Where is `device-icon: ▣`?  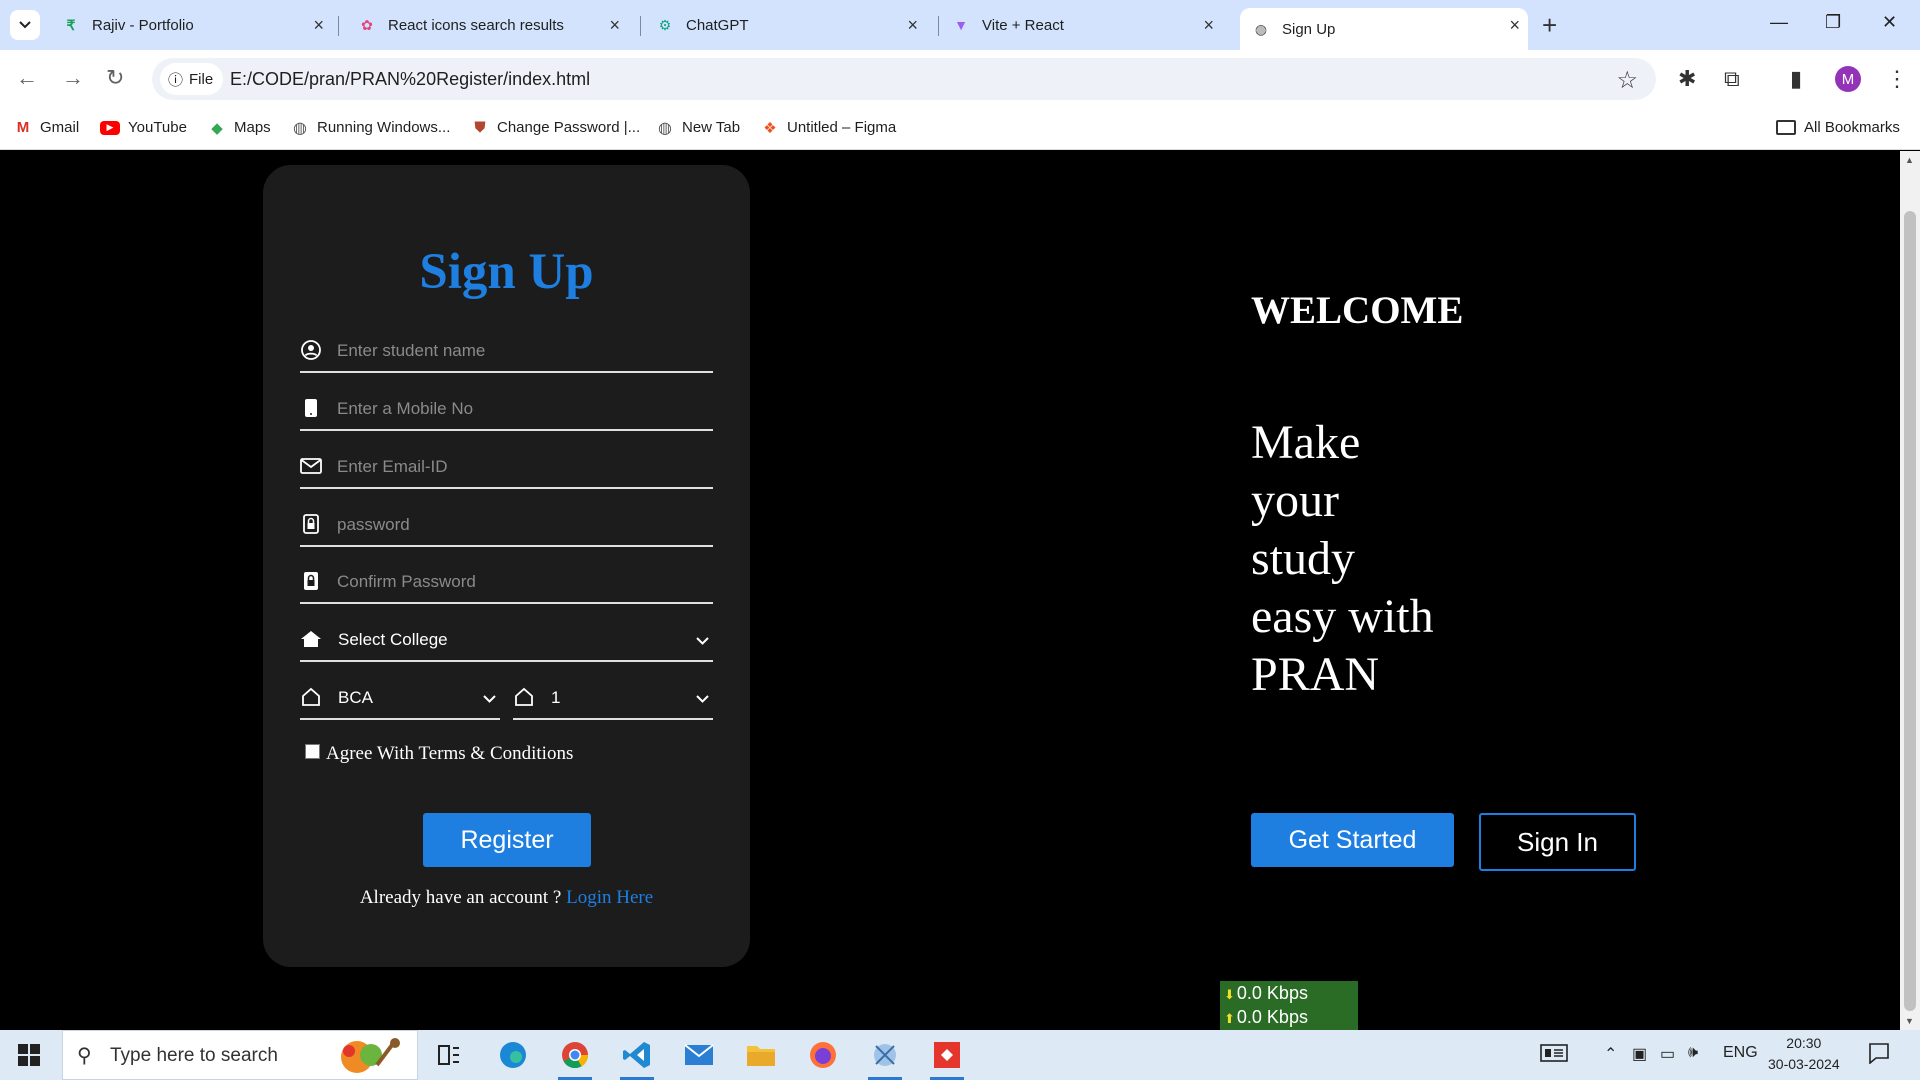 device-icon: ▣ is located at coordinates (1639, 1054).